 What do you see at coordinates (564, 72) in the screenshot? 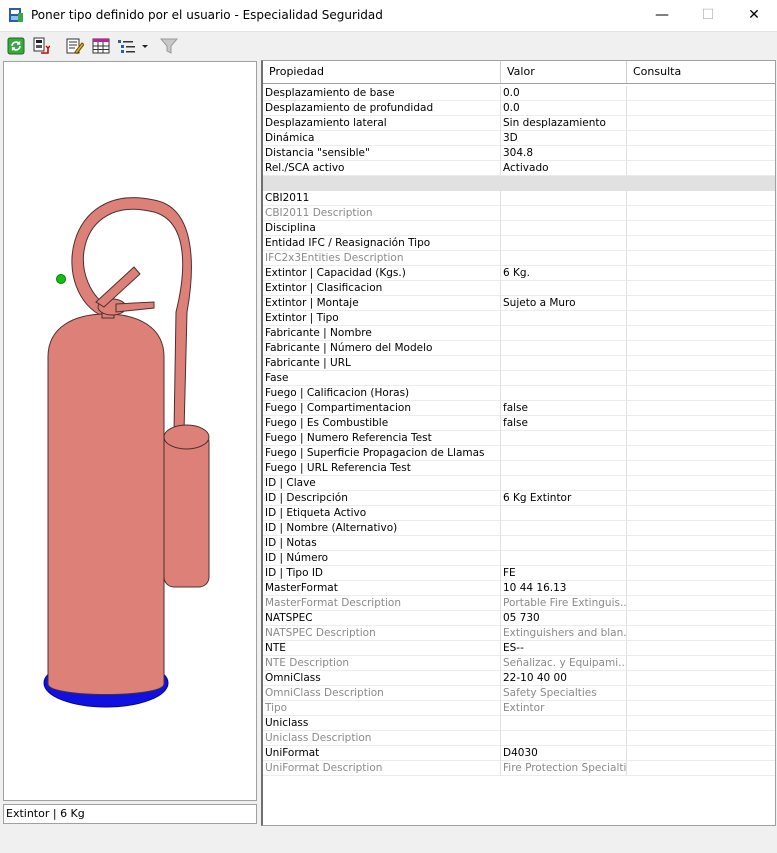
I see `column-header-valor: Valor` at bounding box center [564, 72].